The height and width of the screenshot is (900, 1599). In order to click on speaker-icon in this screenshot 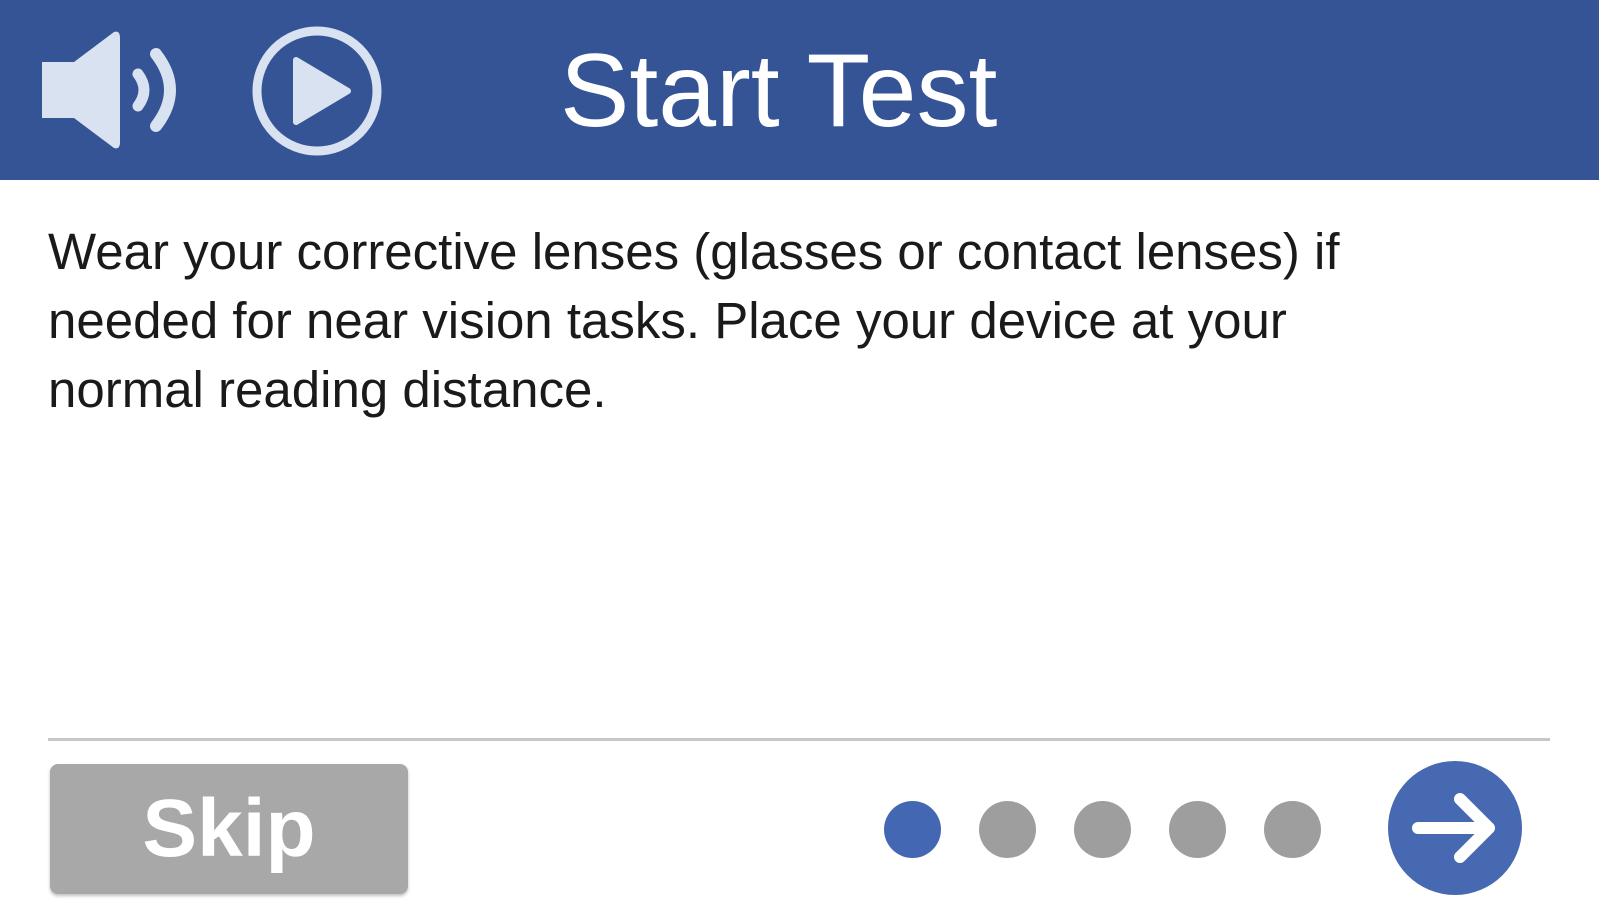, I will do `click(113, 90)`.